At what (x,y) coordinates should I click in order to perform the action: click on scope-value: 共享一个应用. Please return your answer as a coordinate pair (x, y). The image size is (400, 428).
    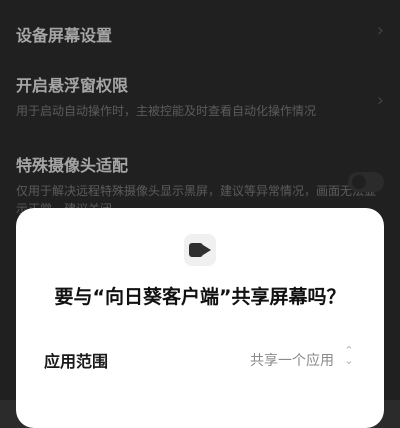
    Looking at the image, I should click on (292, 360).